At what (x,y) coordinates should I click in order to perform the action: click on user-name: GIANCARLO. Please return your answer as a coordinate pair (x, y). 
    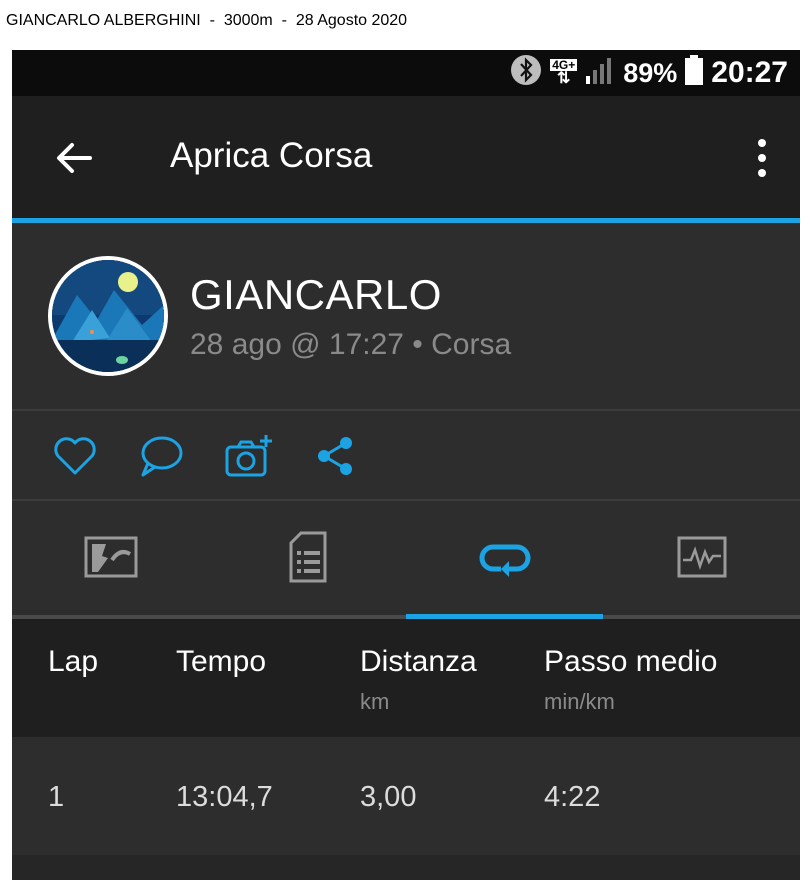
    Looking at the image, I should click on (316, 294).